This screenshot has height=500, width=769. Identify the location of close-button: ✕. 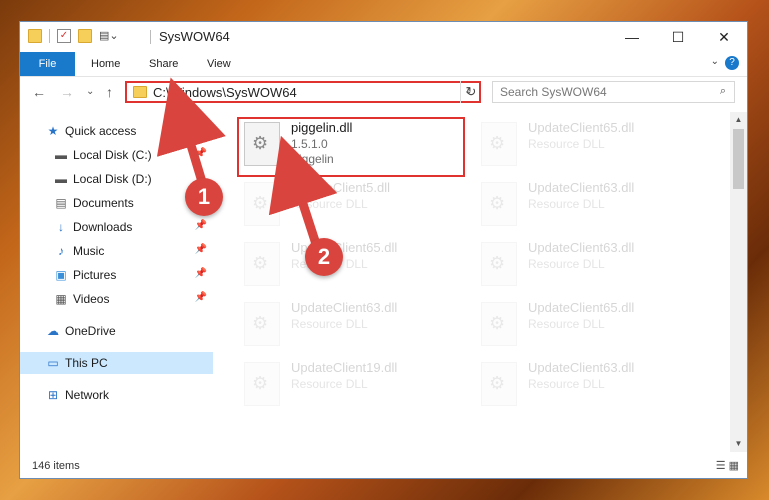
(724, 37).